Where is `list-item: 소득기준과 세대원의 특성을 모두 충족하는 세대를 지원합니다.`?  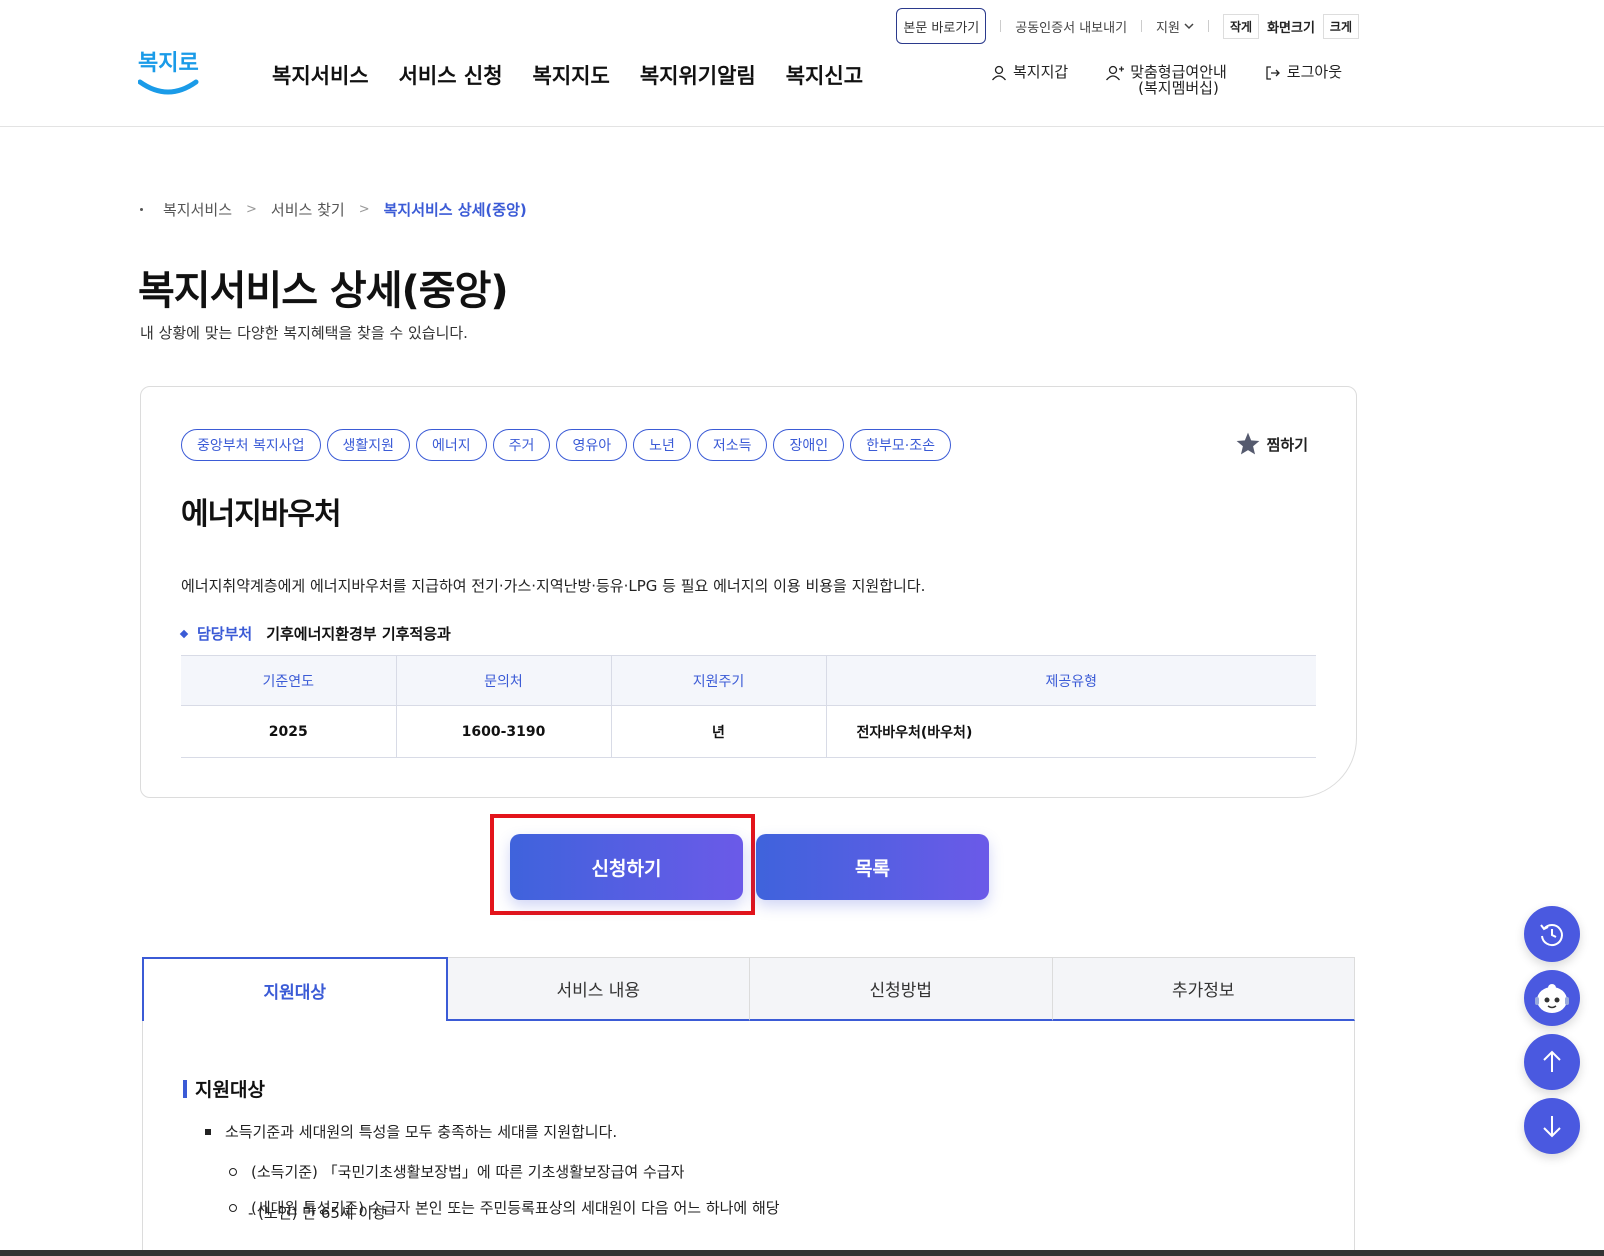
list-item: 소득기준과 세대원의 특성을 모두 충족하는 세대를 지원합니다. is located at coordinates (411, 1131).